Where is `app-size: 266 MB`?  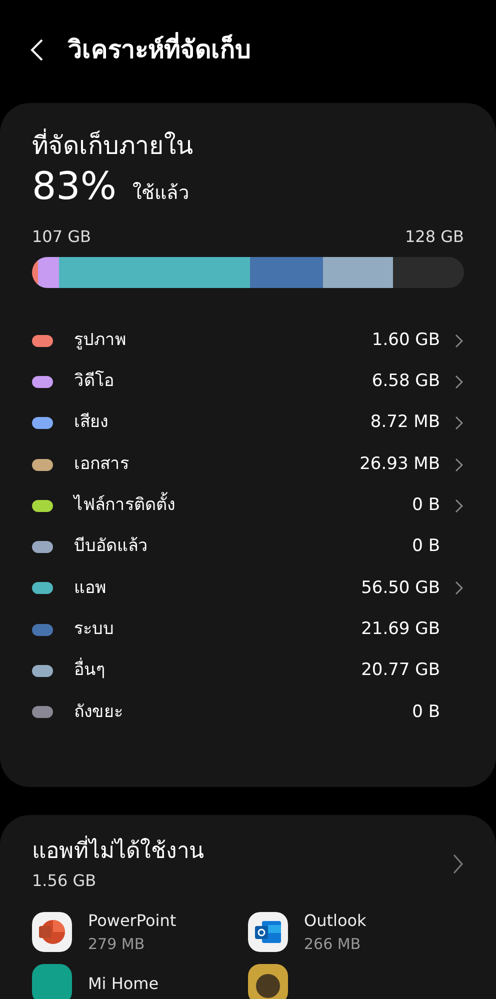
app-size: 266 MB is located at coordinates (333, 944).